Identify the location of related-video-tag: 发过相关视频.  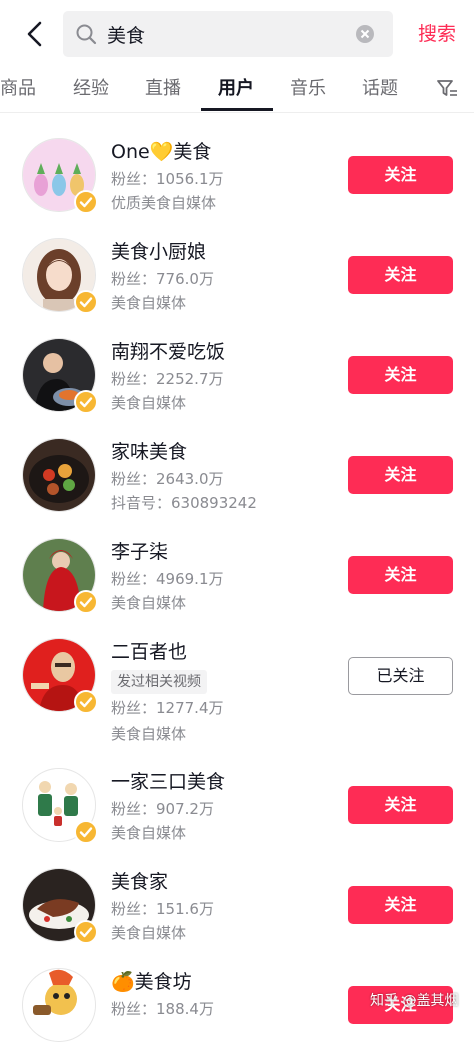
(159, 682).